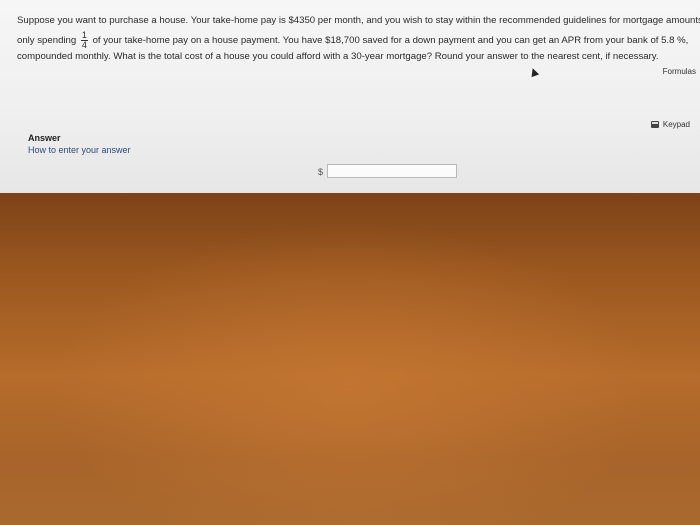 The image size is (700, 525). I want to click on how-to-enter-answer-link: How to enter your answer, so click(79, 150).